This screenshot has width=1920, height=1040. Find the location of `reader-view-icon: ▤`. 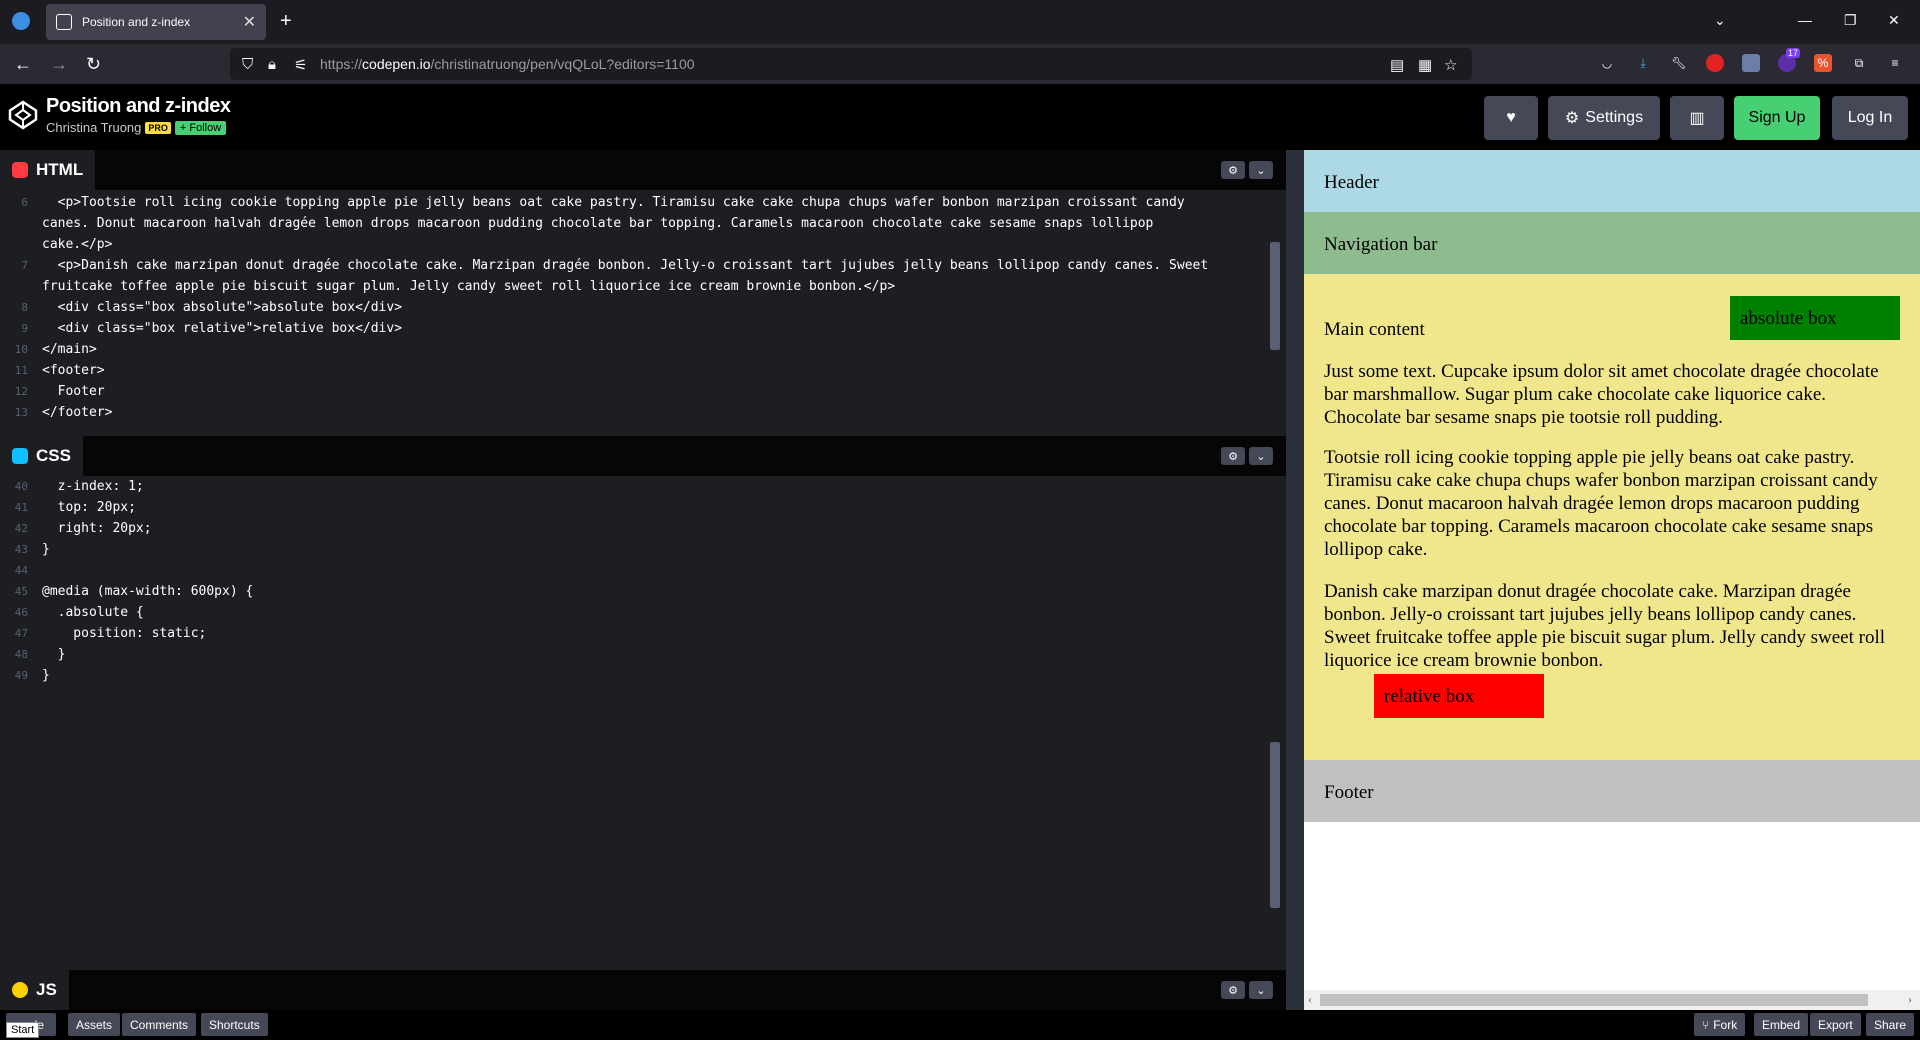

reader-view-icon: ▤ is located at coordinates (1397, 65).